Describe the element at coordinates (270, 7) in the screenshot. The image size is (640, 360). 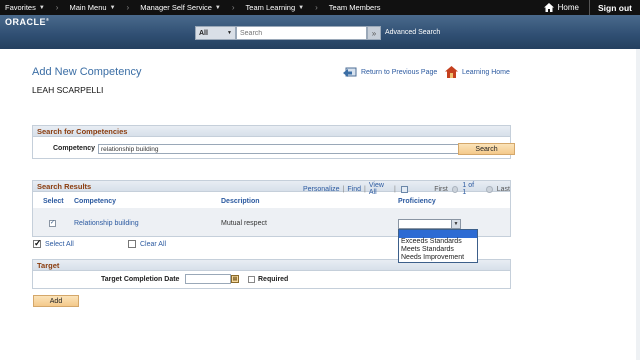
I see `nav-team-learning-label: Team Learning` at that location.